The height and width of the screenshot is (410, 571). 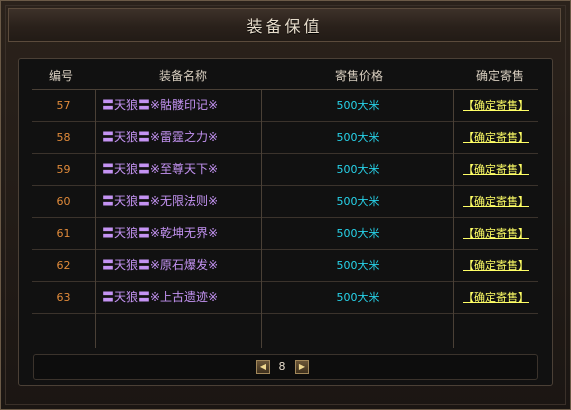 What do you see at coordinates (160, 233) in the screenshot?
I see `row-equipment-name: 〓天狼〓※乾坤无界※` at bounding box center [160, 233].